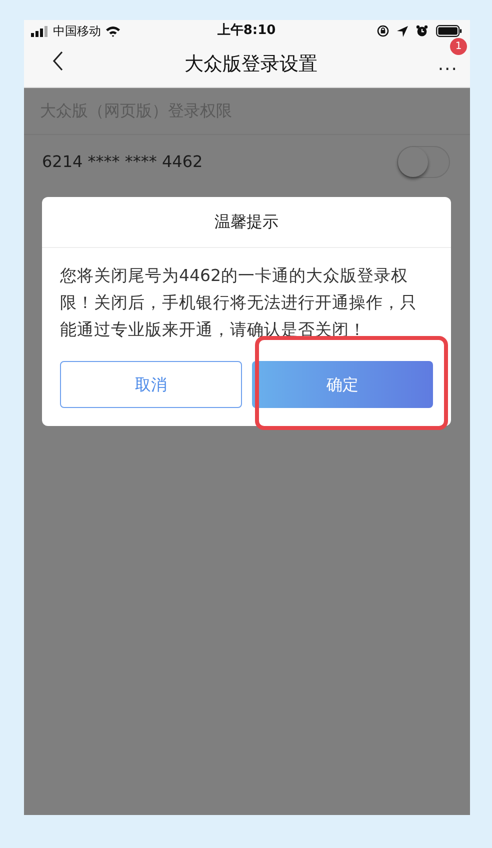 The width and height of the screenshot is (492, 848). What do you see at coordinates (246, 31) in the screenshot?
I see `status-time: 上午8:10` at bounding box center [246, 31].